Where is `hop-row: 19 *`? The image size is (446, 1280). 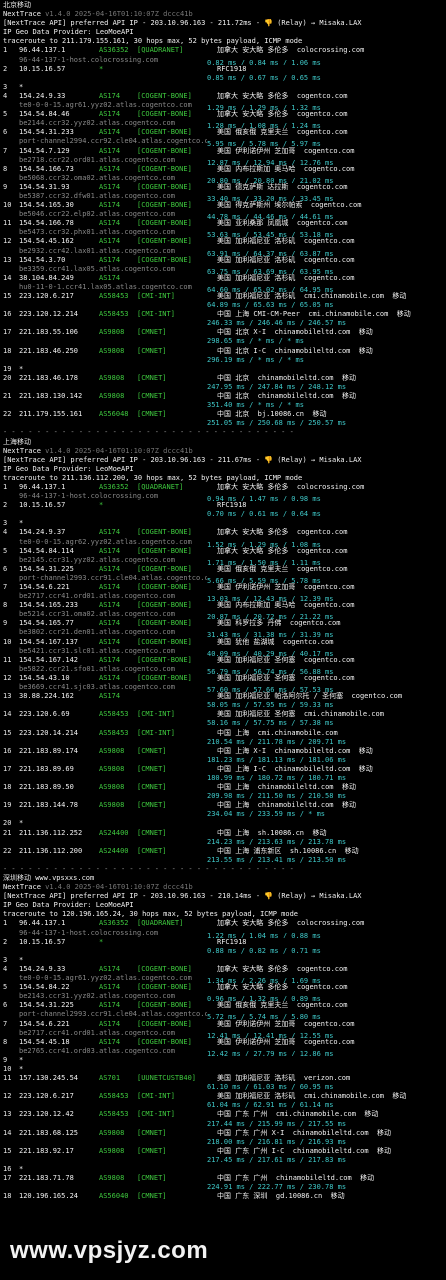
hop-row: 19 * is located at coordinates (223, 369).